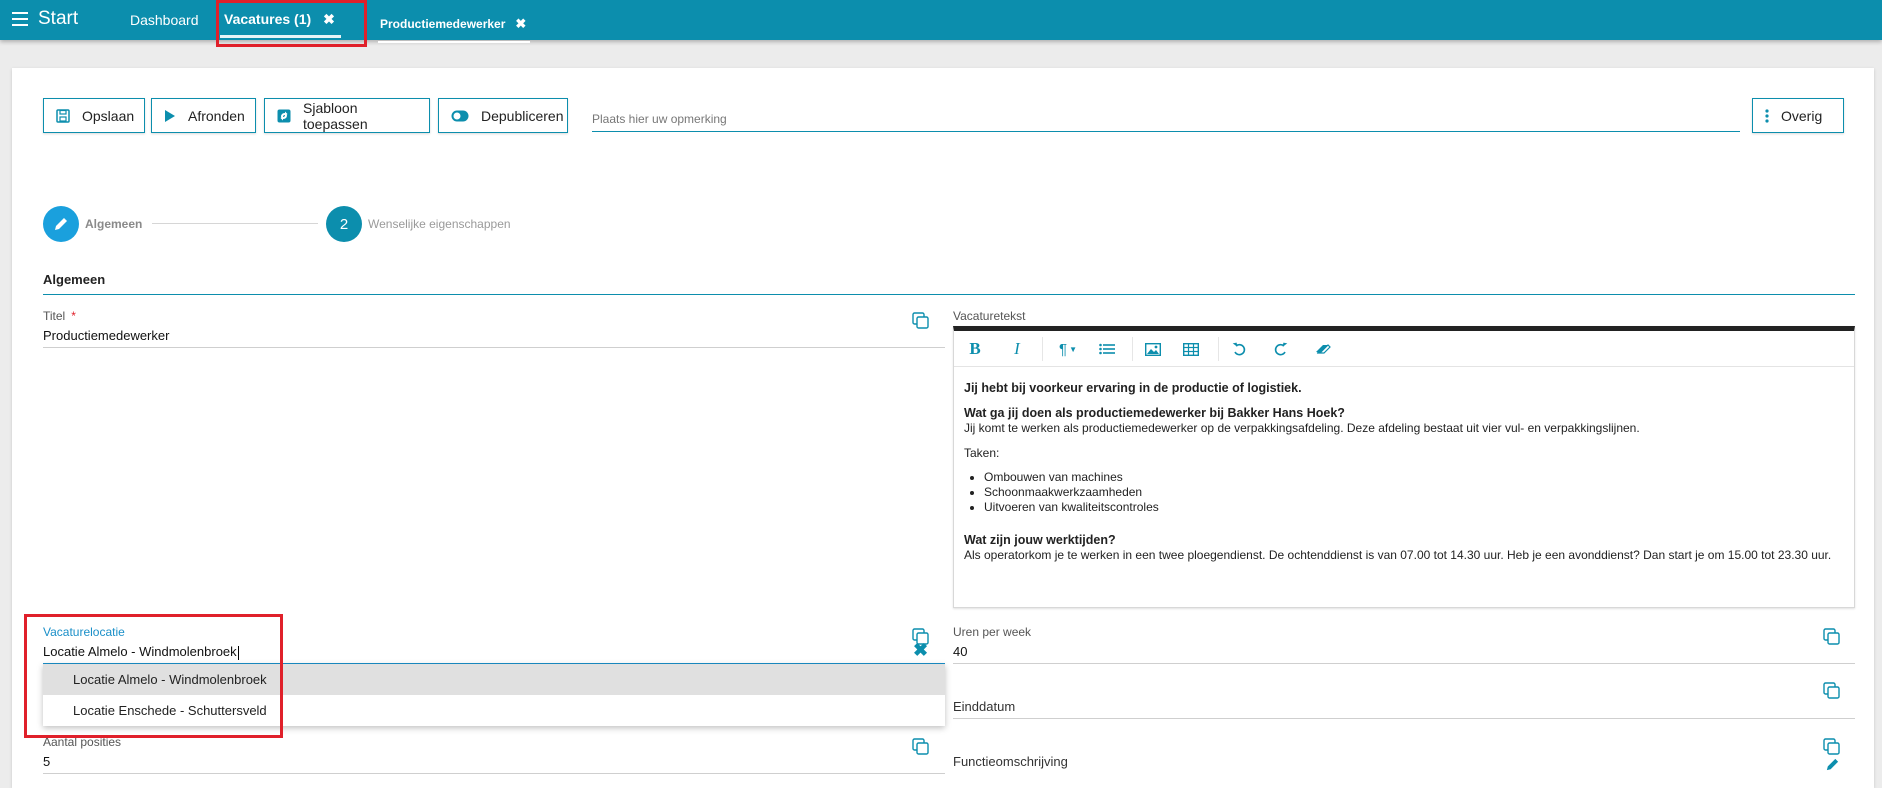 This screenshot has height=788, width=1882. Describe the element at coordinates (460, 116) in the screenshot. I see `toggle-icon` at that location.